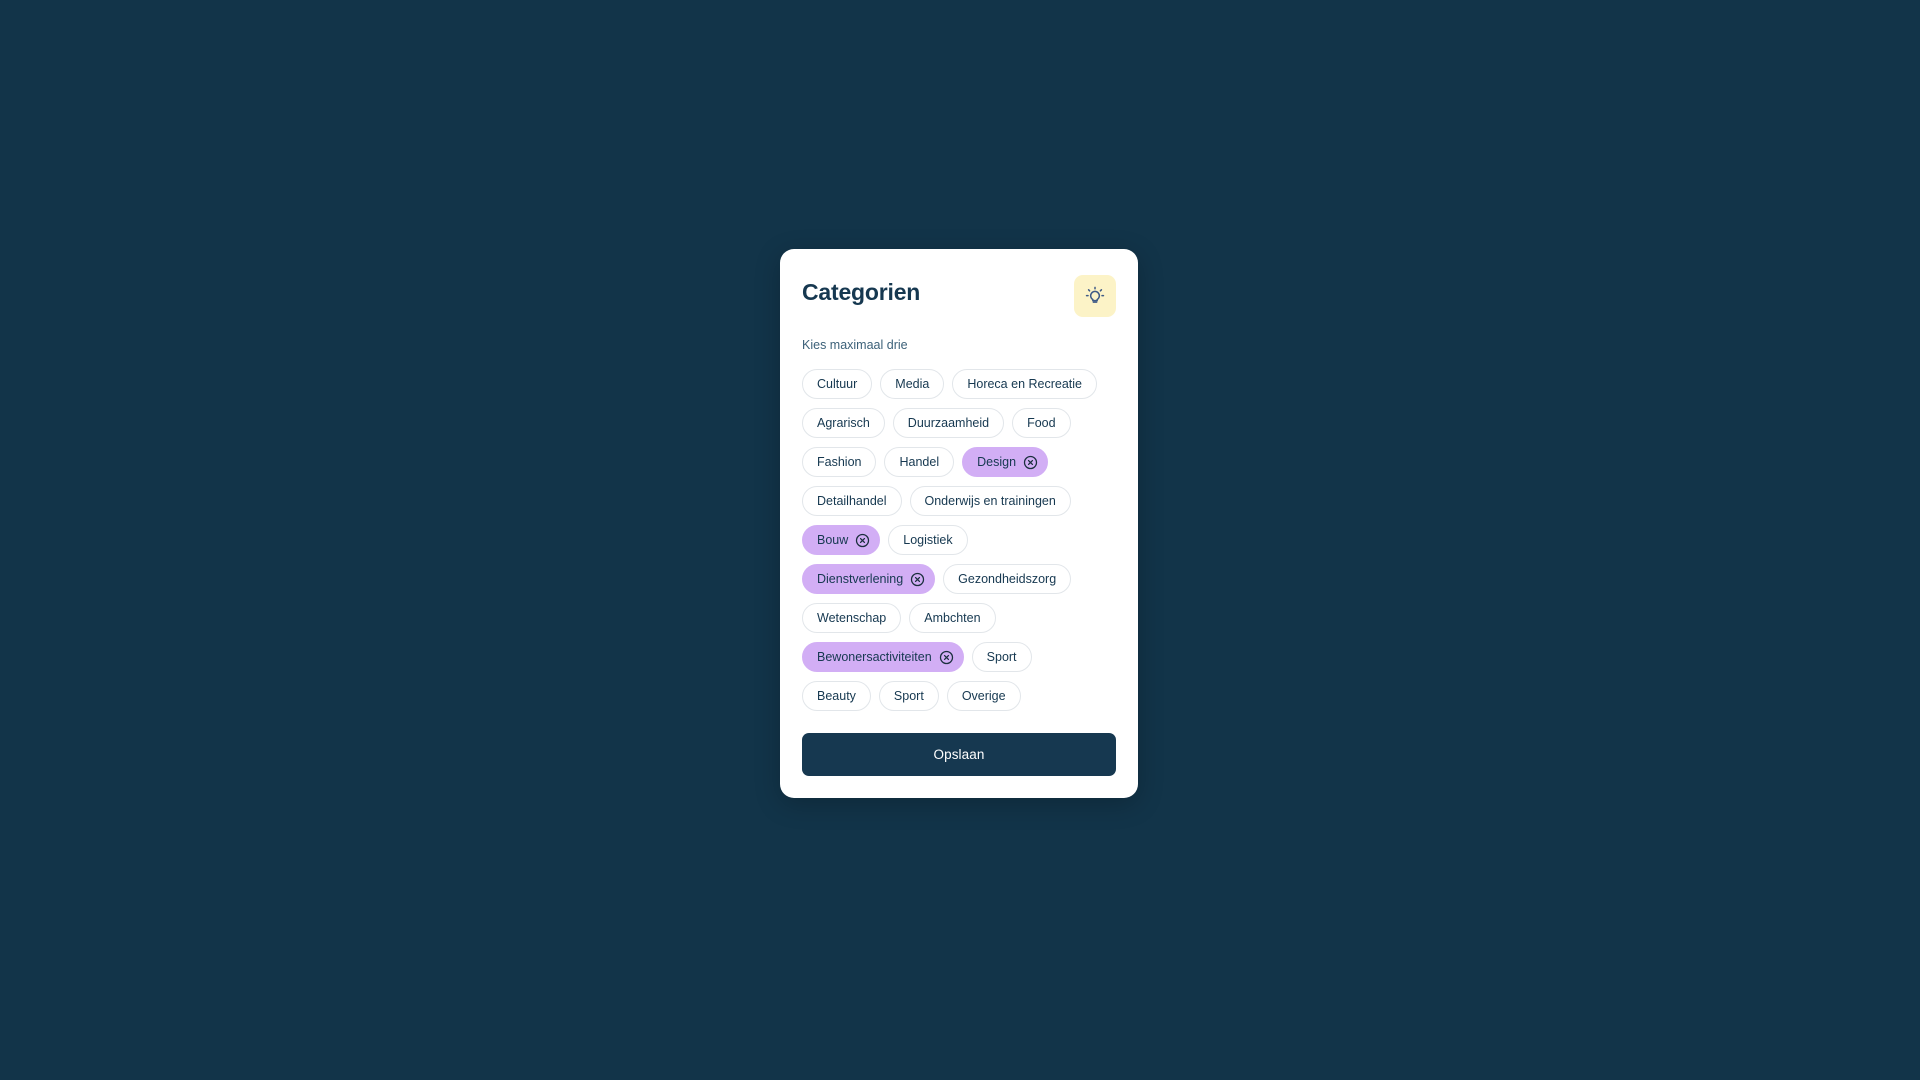 Image resolution: width=1920 pixels, height=1080 pixels. I want to click on category-tag-label: Detailhandel, so click(852, 501).